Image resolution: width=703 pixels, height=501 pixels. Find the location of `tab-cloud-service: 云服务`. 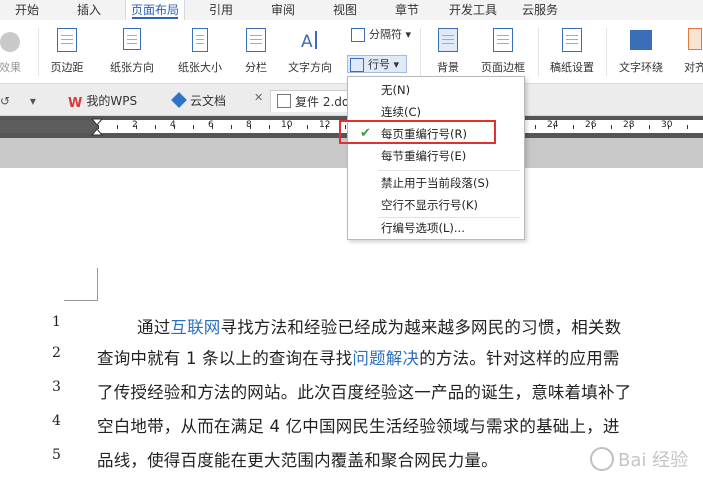

tab-cloud-service: 云服务 is located at coordinates (540, 10).